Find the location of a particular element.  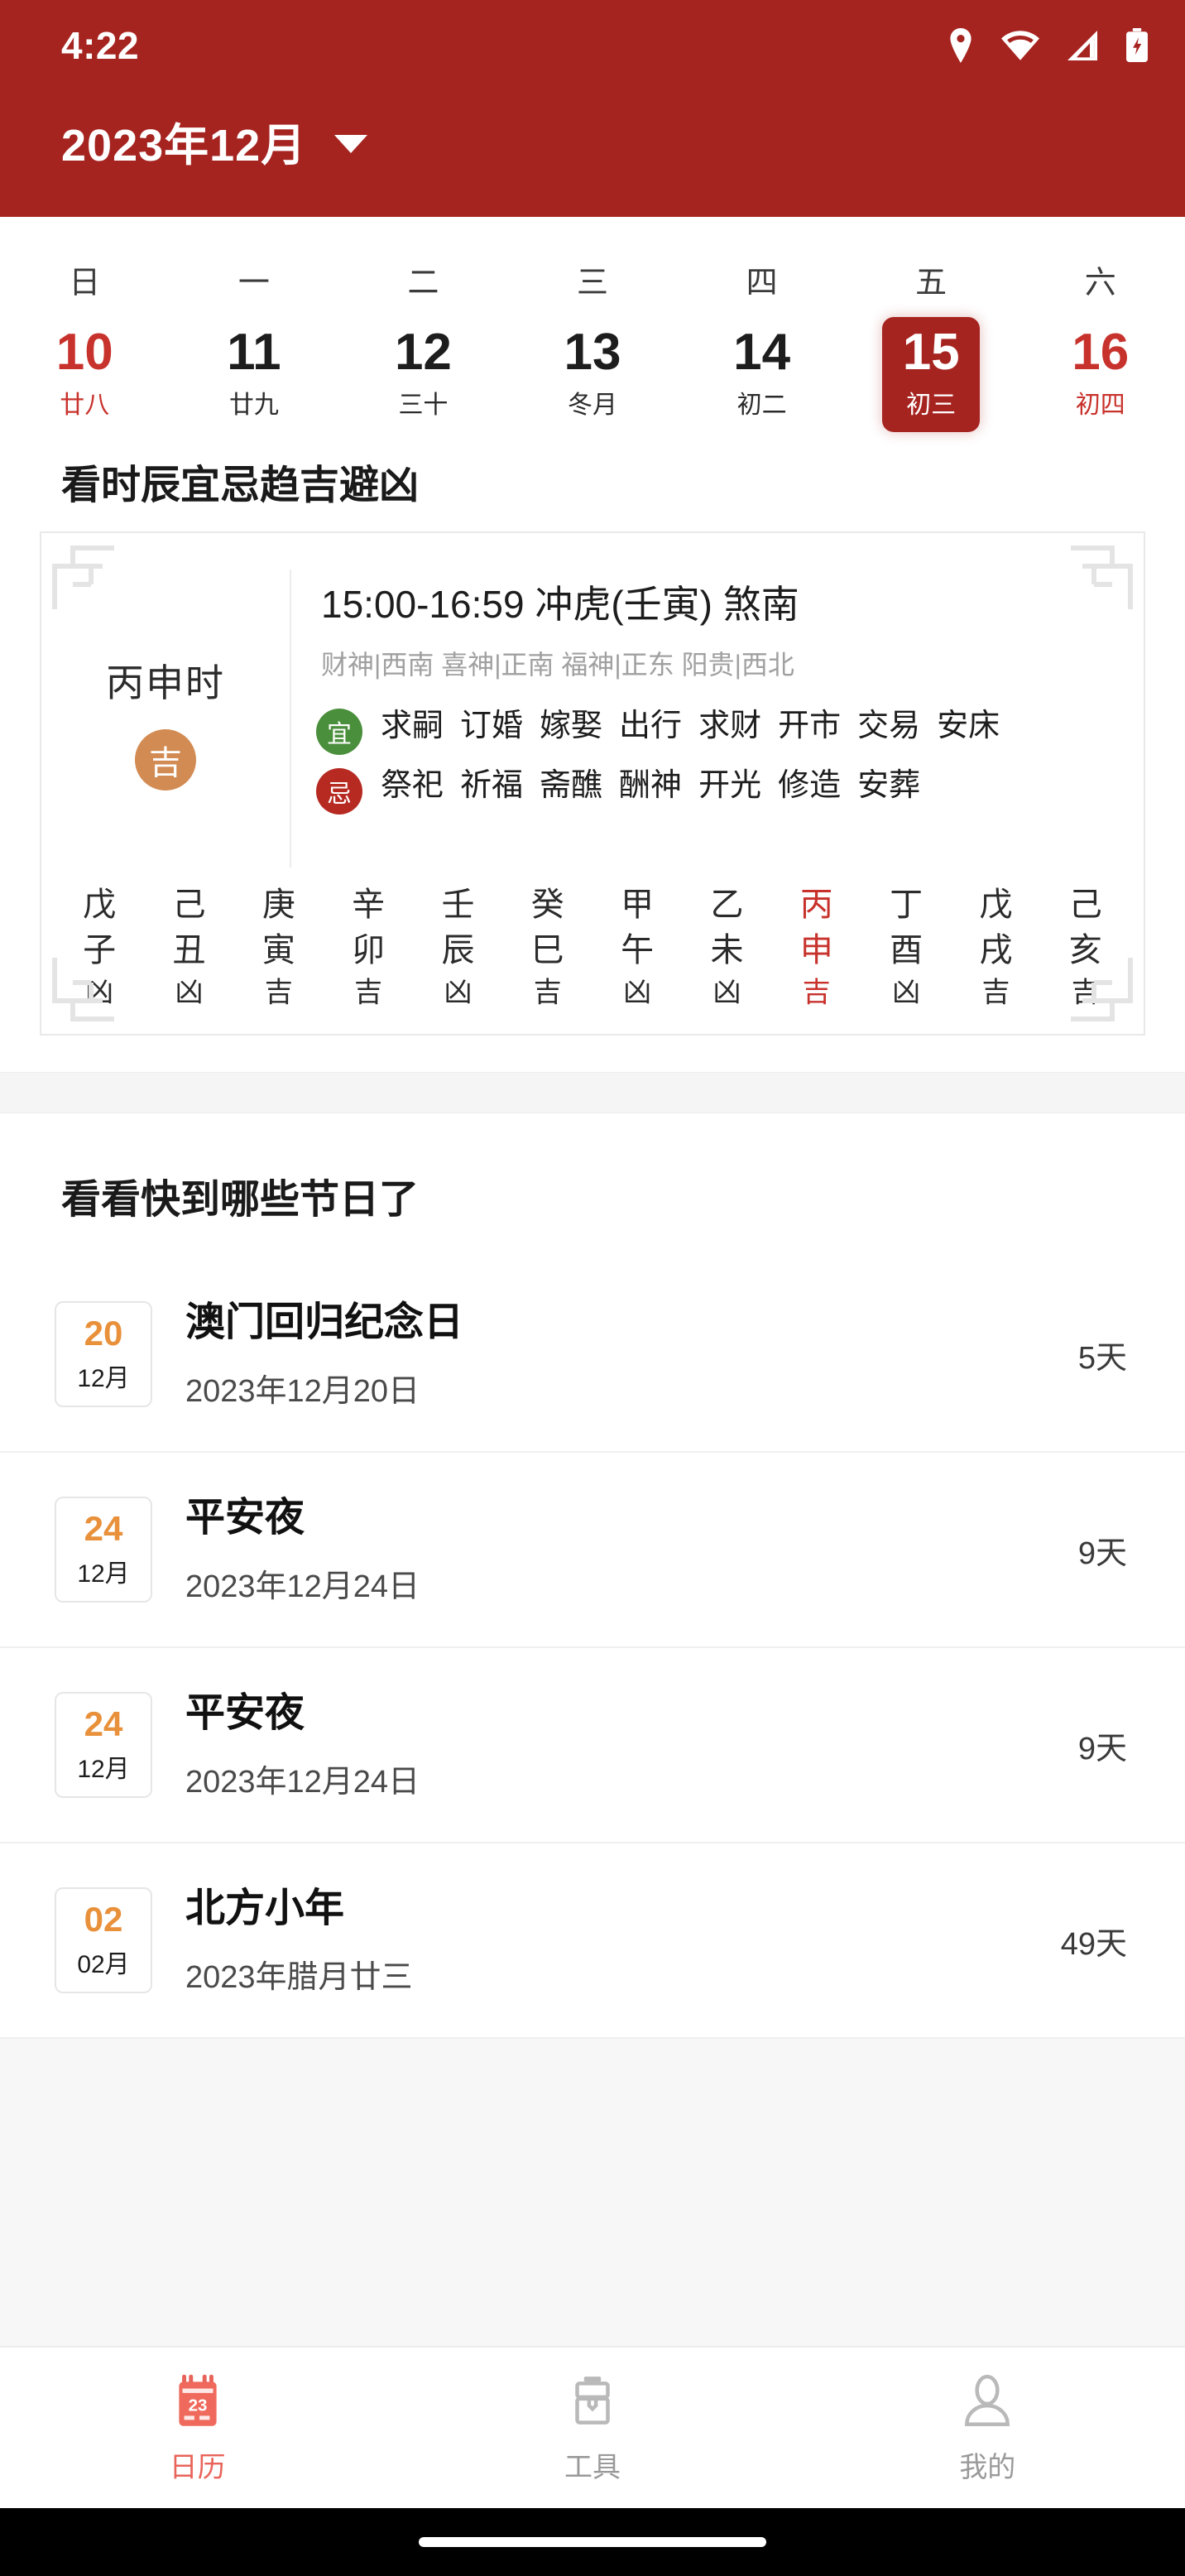

yi-row: 宜 求嗣 订婚 嫁娶 出行 求财 开市 交易 安床 is located at coordinates (730, 730).